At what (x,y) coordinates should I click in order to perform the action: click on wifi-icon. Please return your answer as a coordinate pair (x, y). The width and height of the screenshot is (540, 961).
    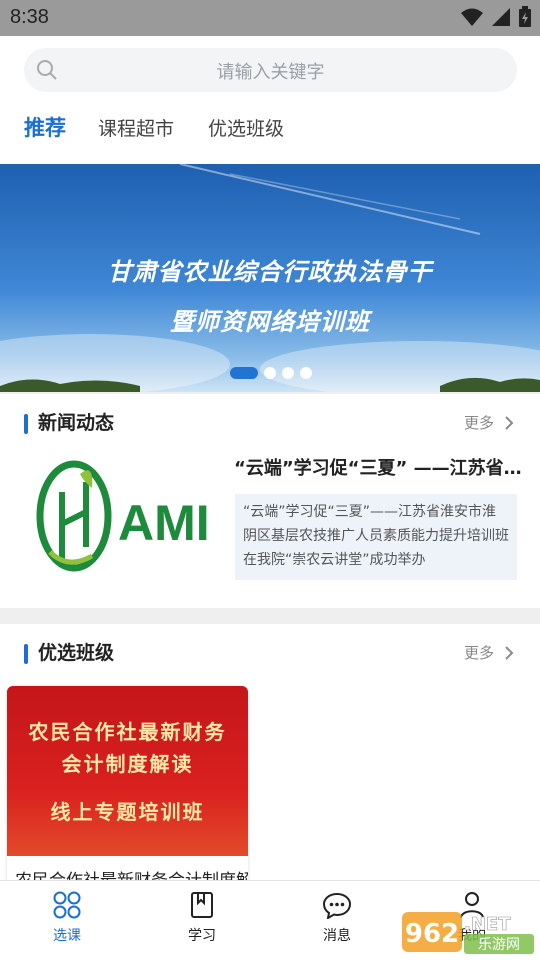
    Looking at the image, I should click on (472, 17).